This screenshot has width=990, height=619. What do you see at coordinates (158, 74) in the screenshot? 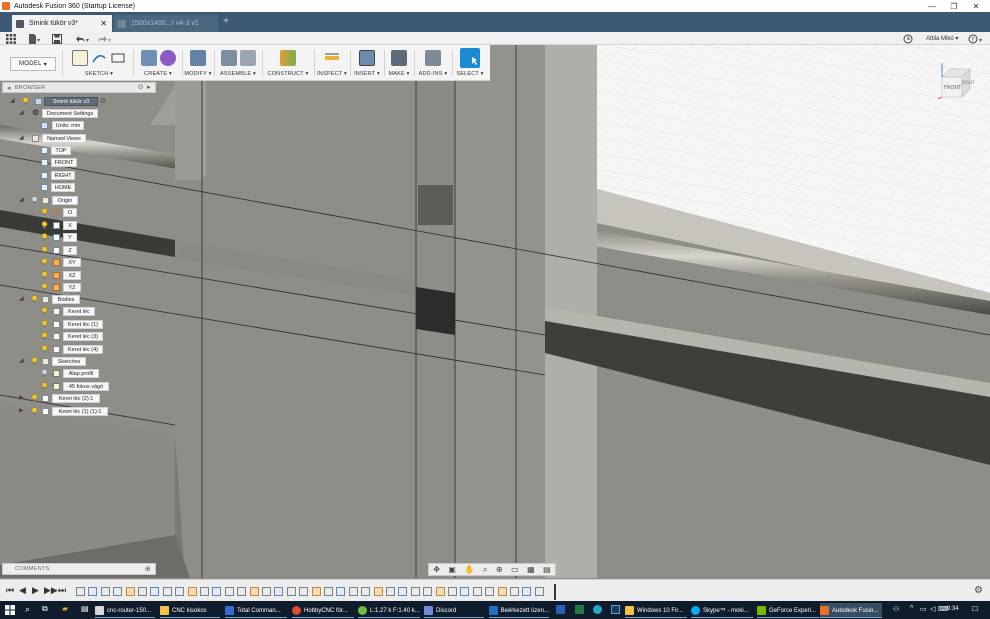
I see `create-menu: CREATE ▾` at bounding box center [158, 74].